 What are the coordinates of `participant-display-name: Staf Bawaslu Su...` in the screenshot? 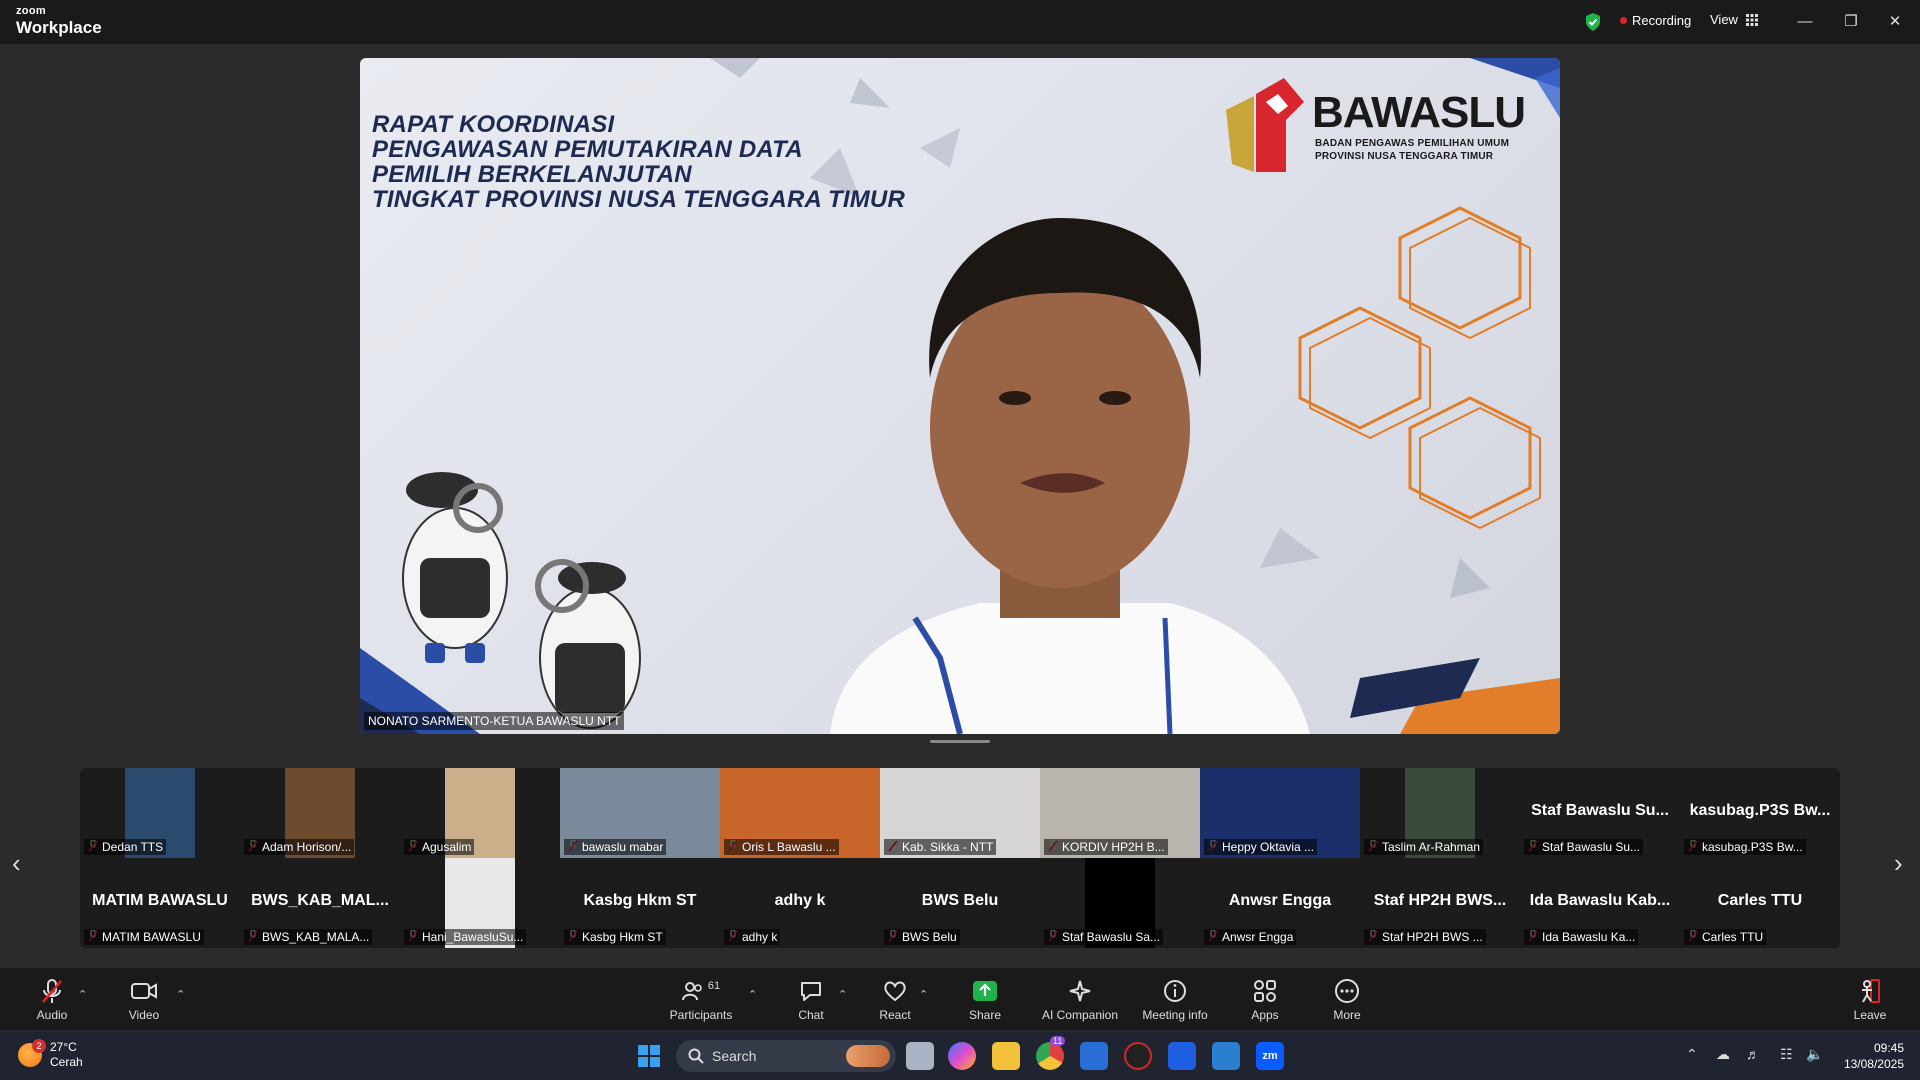 It's located at (1600, 810).